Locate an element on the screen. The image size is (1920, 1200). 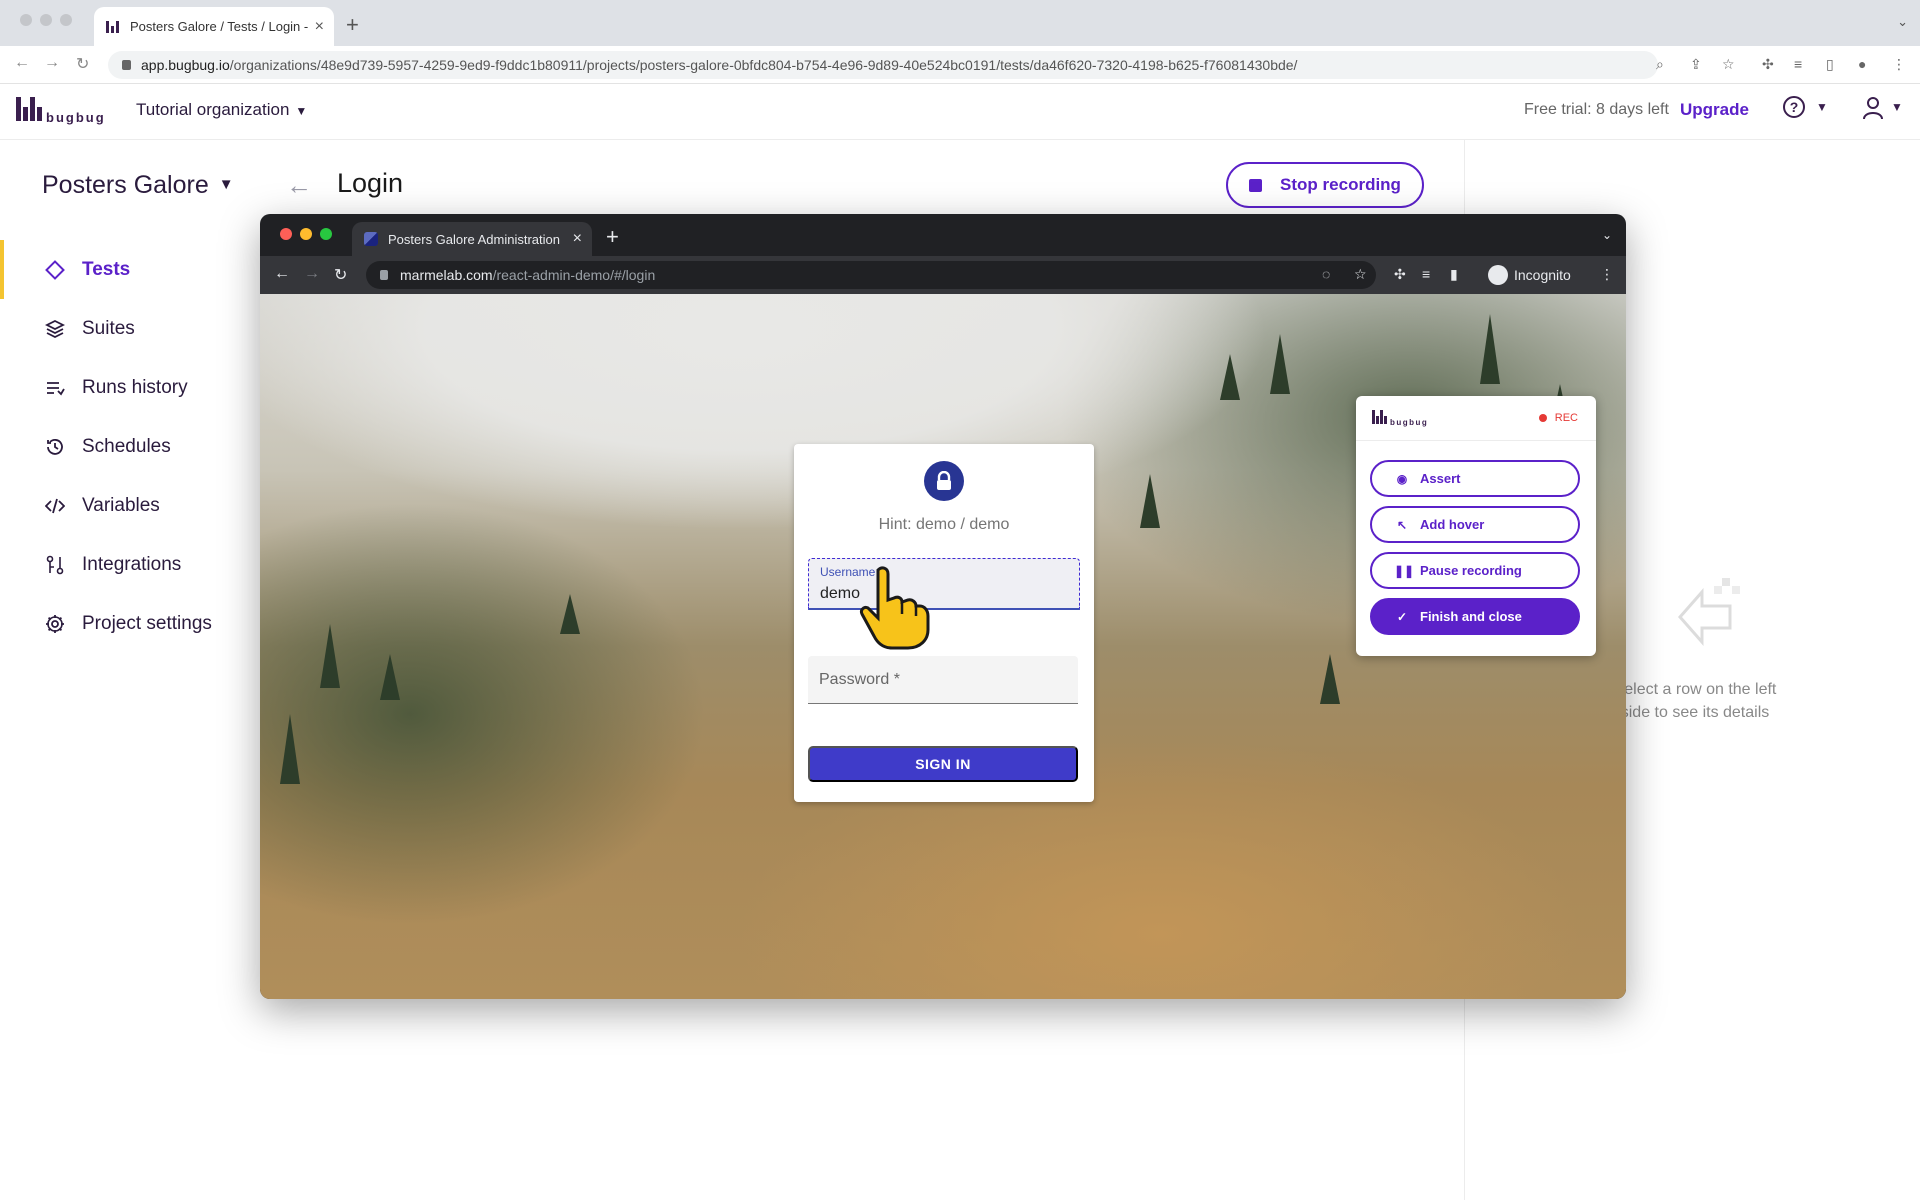
pause-recording-label: Pause recording is located at coordinates (1471, 570).